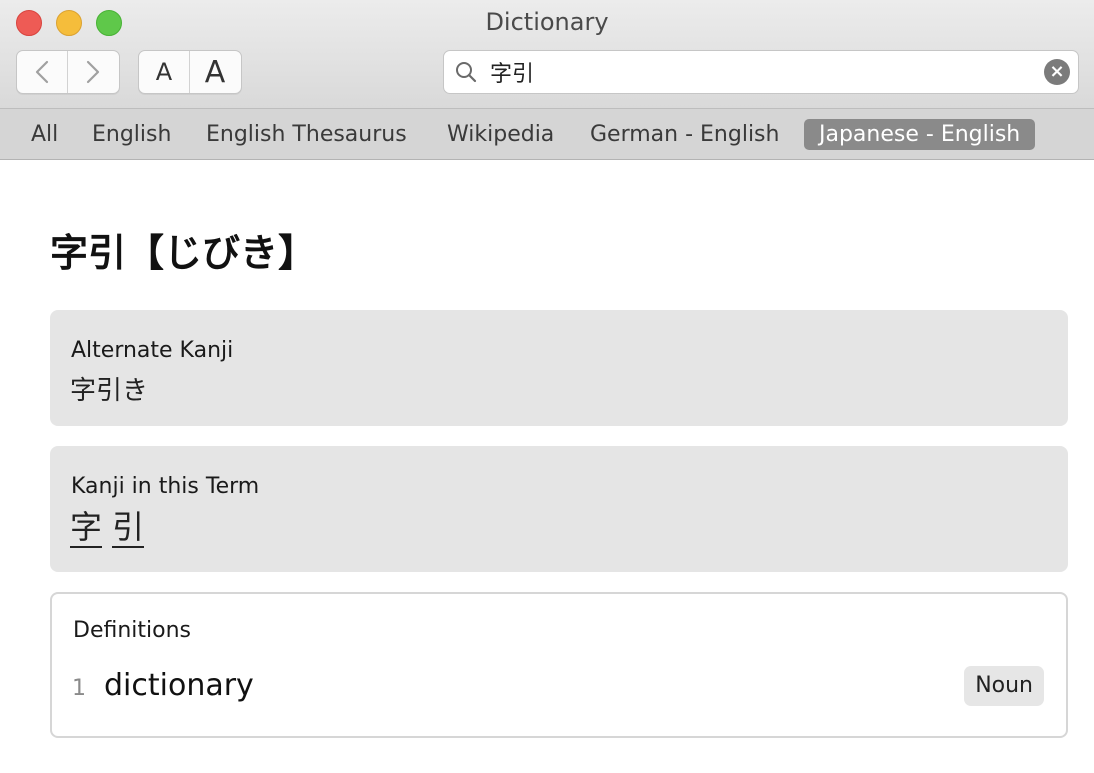 The height and width of the screenshot is (773, 1094). I want to click on clear-search-icon: ×, so click(1057, 72).